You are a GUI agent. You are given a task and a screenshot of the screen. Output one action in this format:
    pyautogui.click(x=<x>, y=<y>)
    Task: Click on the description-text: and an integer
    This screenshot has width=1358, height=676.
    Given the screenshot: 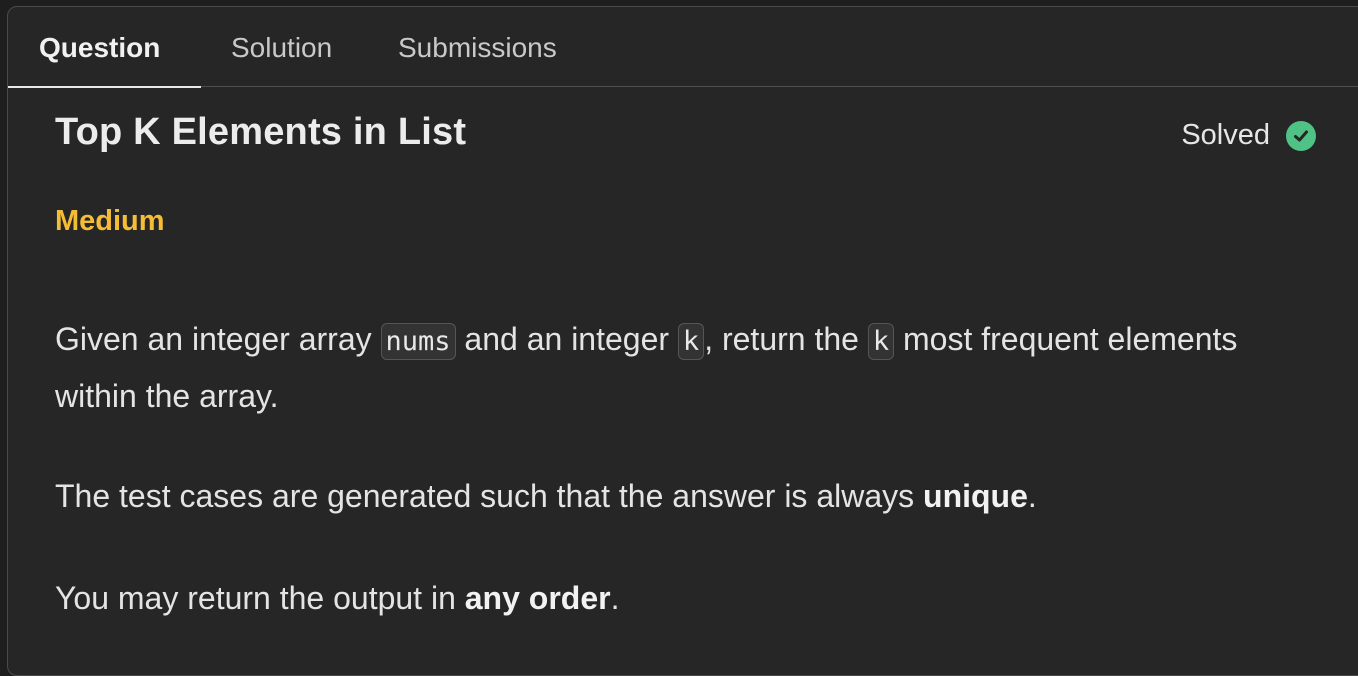 What is the action you would take?
    pyautogui.click(x=566, y=339)
    